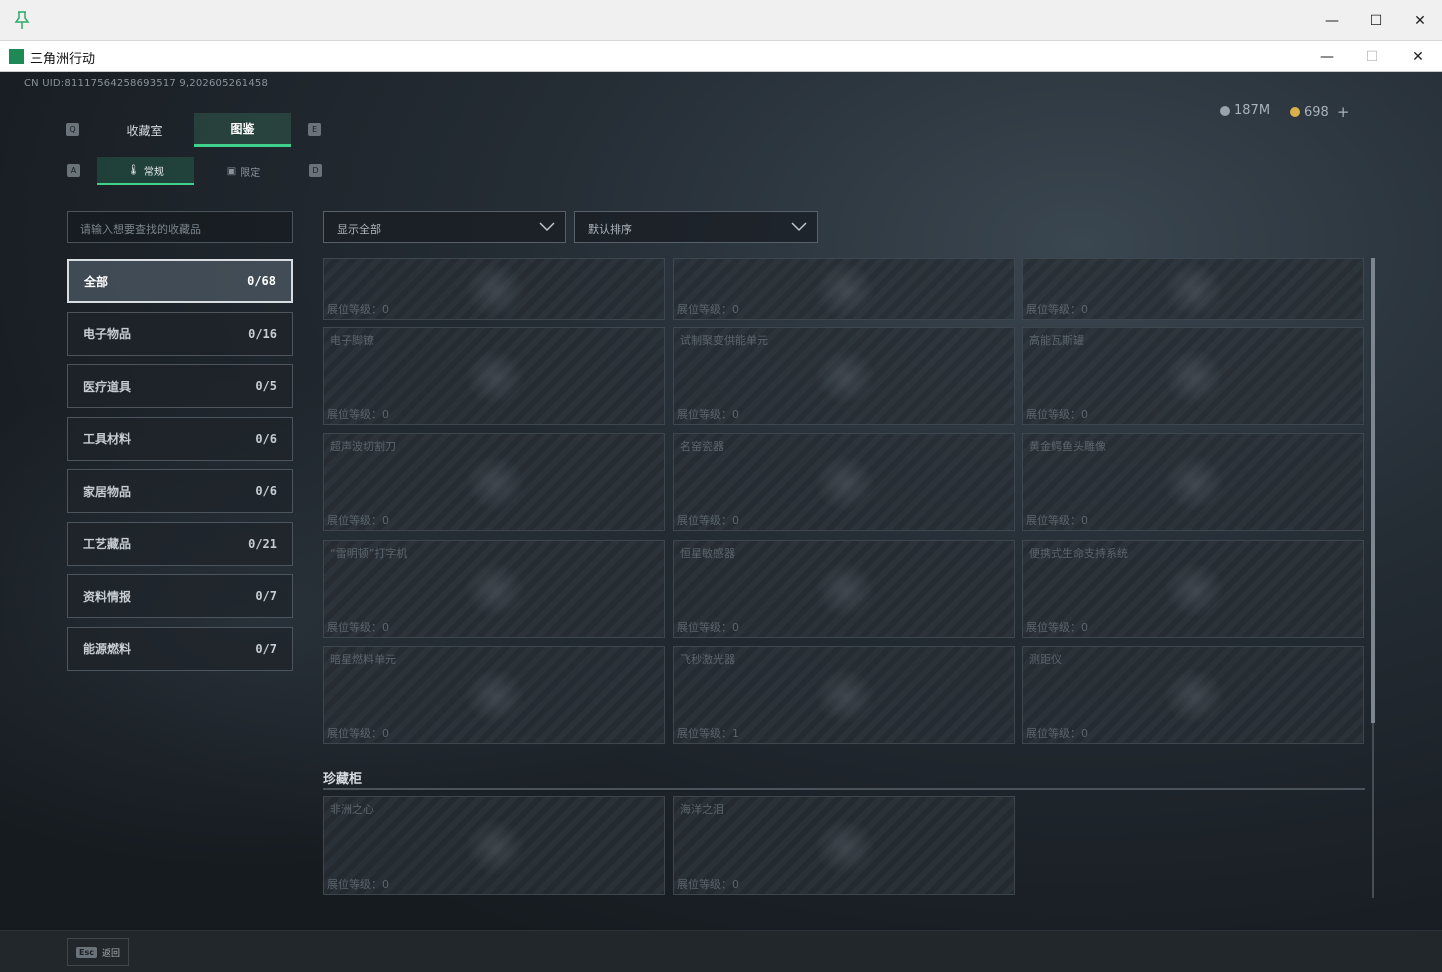 Image resolution: width=1442 pixels, height=972 pixels. Describe the element at coordinates (231, 171) in the screenshot. I see `box-icon: ▣` at that location.